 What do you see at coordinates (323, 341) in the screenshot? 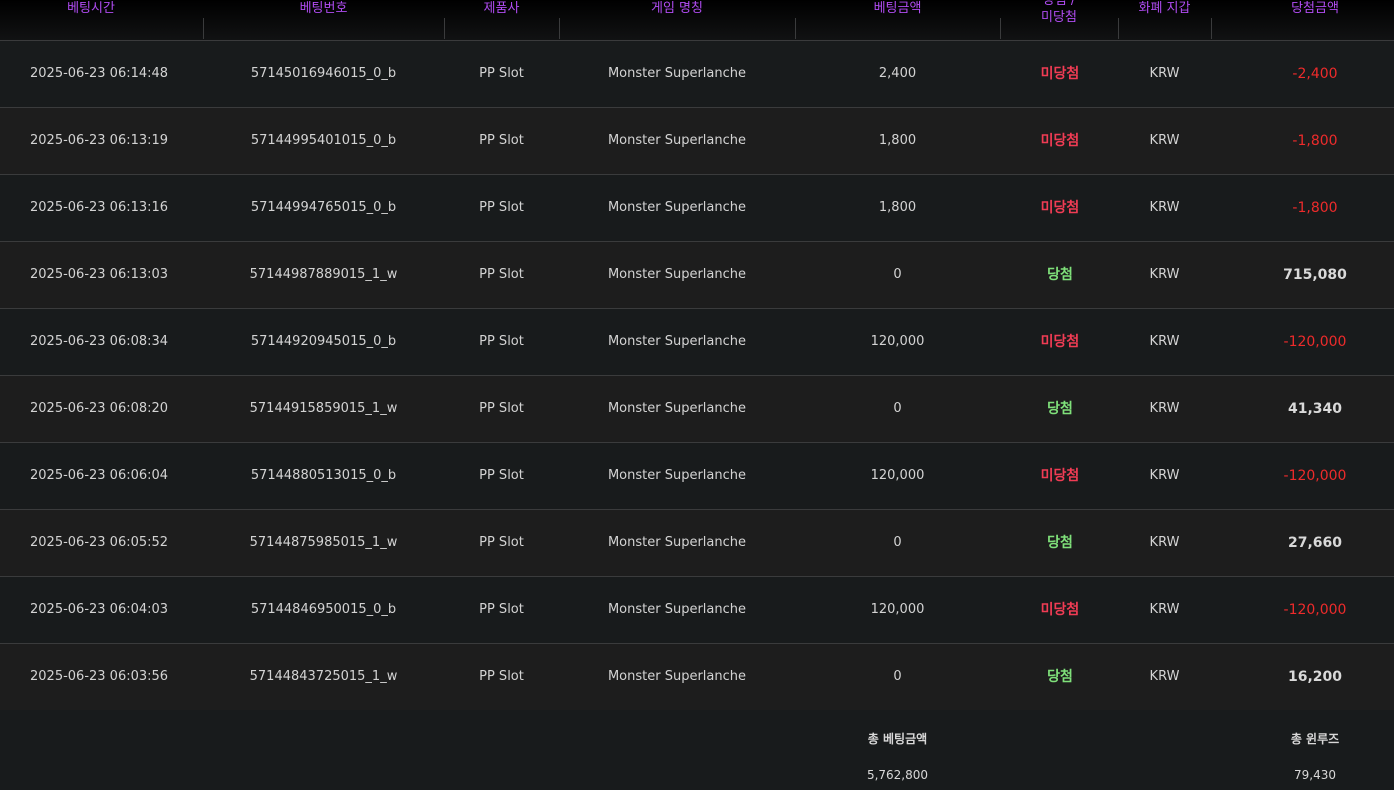
I see `cell-bet-id: 57144920945015_0_b` at bounding box center [323, 341].